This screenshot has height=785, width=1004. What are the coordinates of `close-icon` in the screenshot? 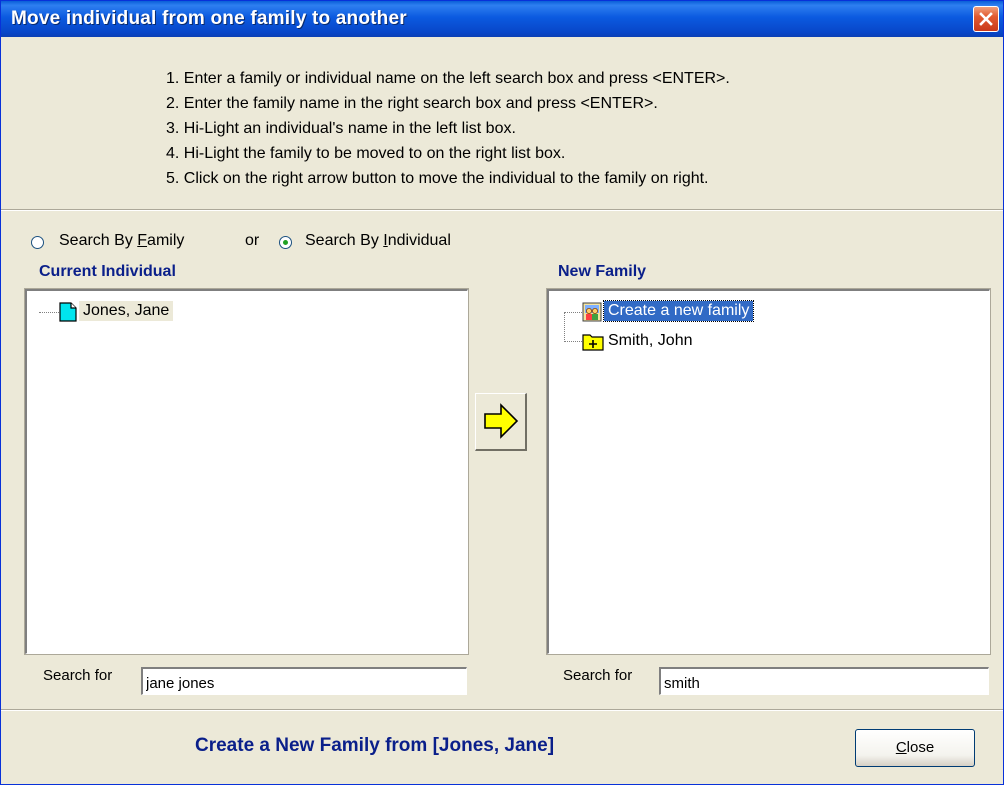 It's located at (986, 19).